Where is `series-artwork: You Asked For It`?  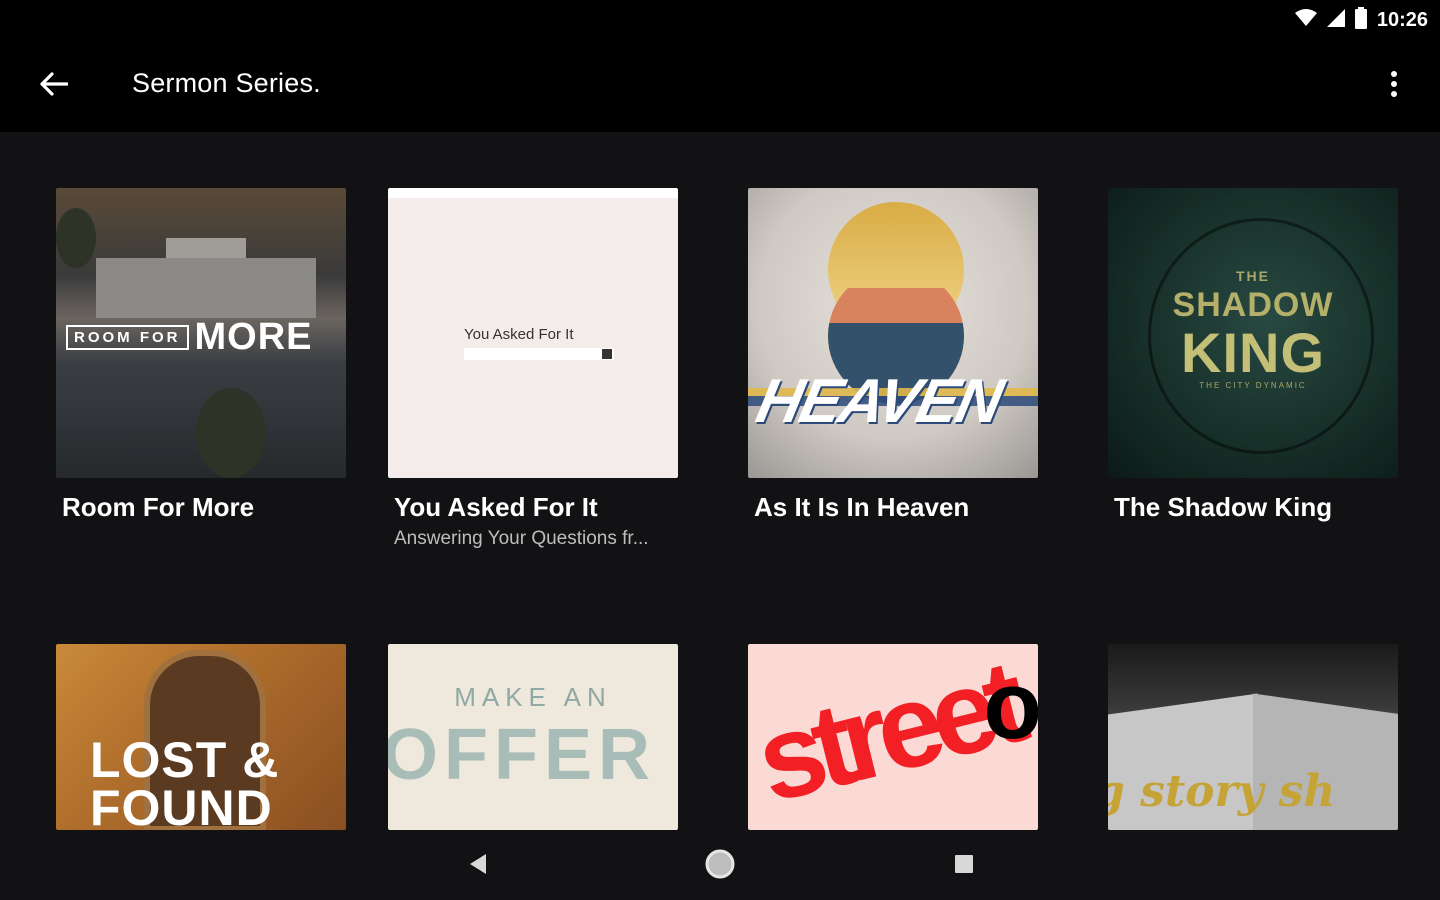 series-artwork: You Asked For It is located at coordinates (533, 333).